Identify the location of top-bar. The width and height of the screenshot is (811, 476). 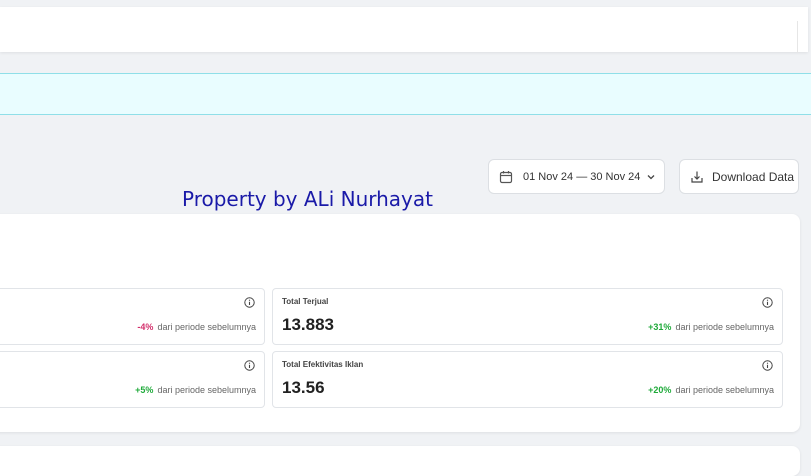
(405, 27).